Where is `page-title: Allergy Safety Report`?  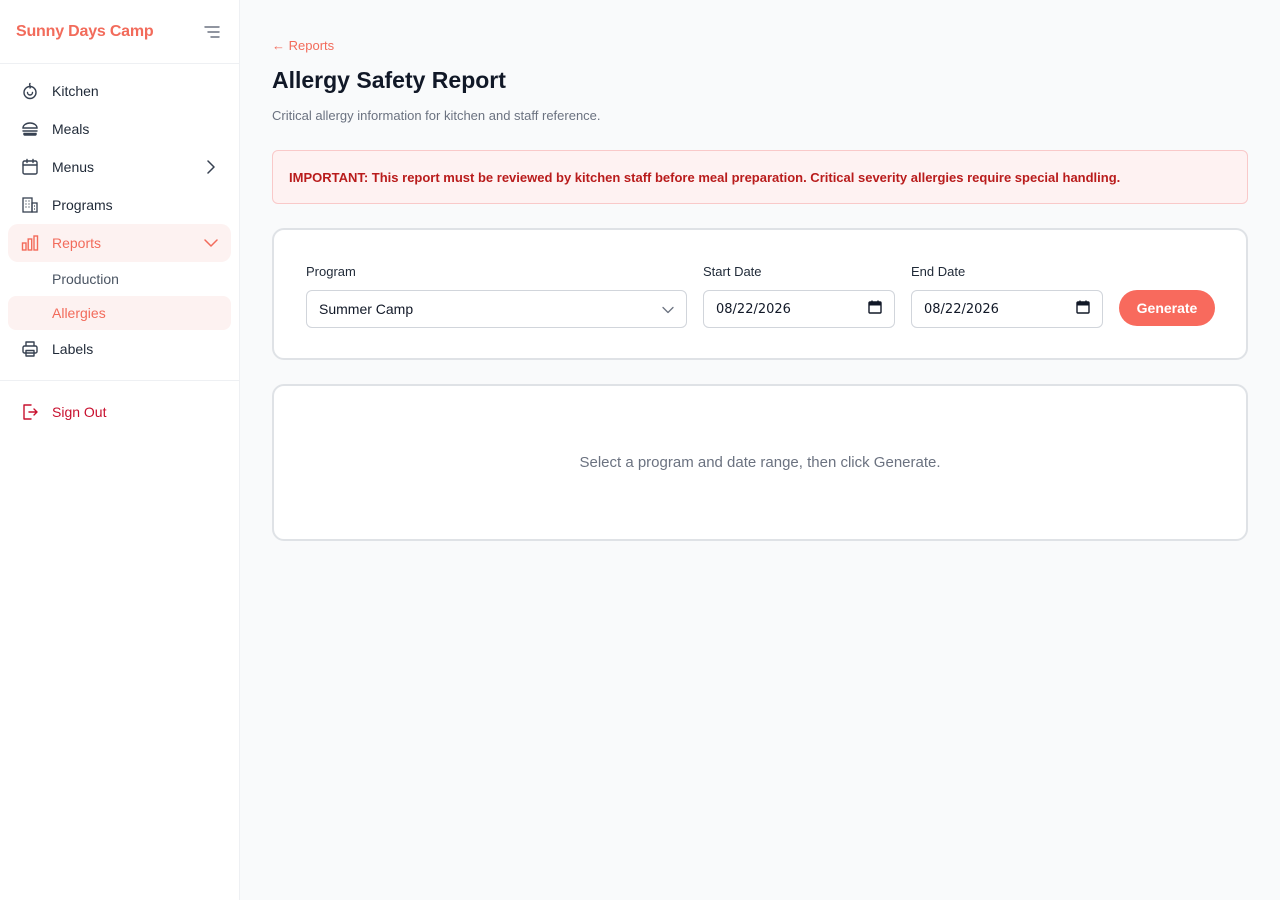 page-title: Allergy Safety Report is located at coordinates (389, 80).